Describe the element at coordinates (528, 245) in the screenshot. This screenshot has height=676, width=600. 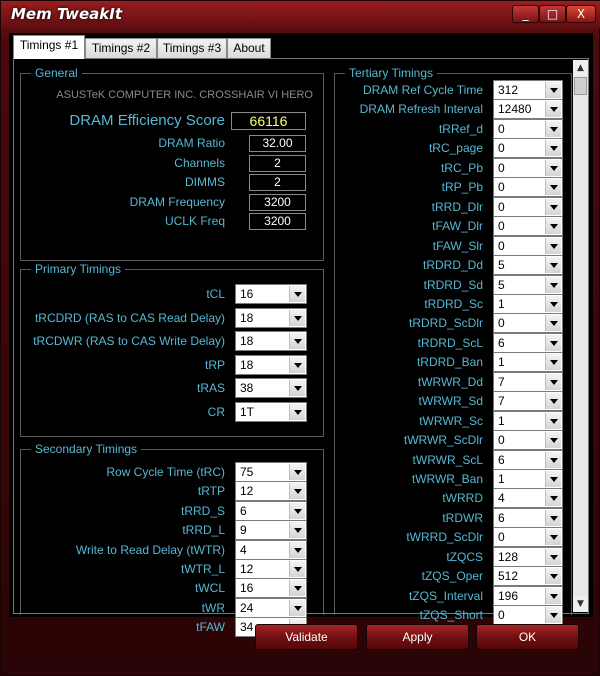
I see `tfaw-slr-dropdown: 0` at that location.